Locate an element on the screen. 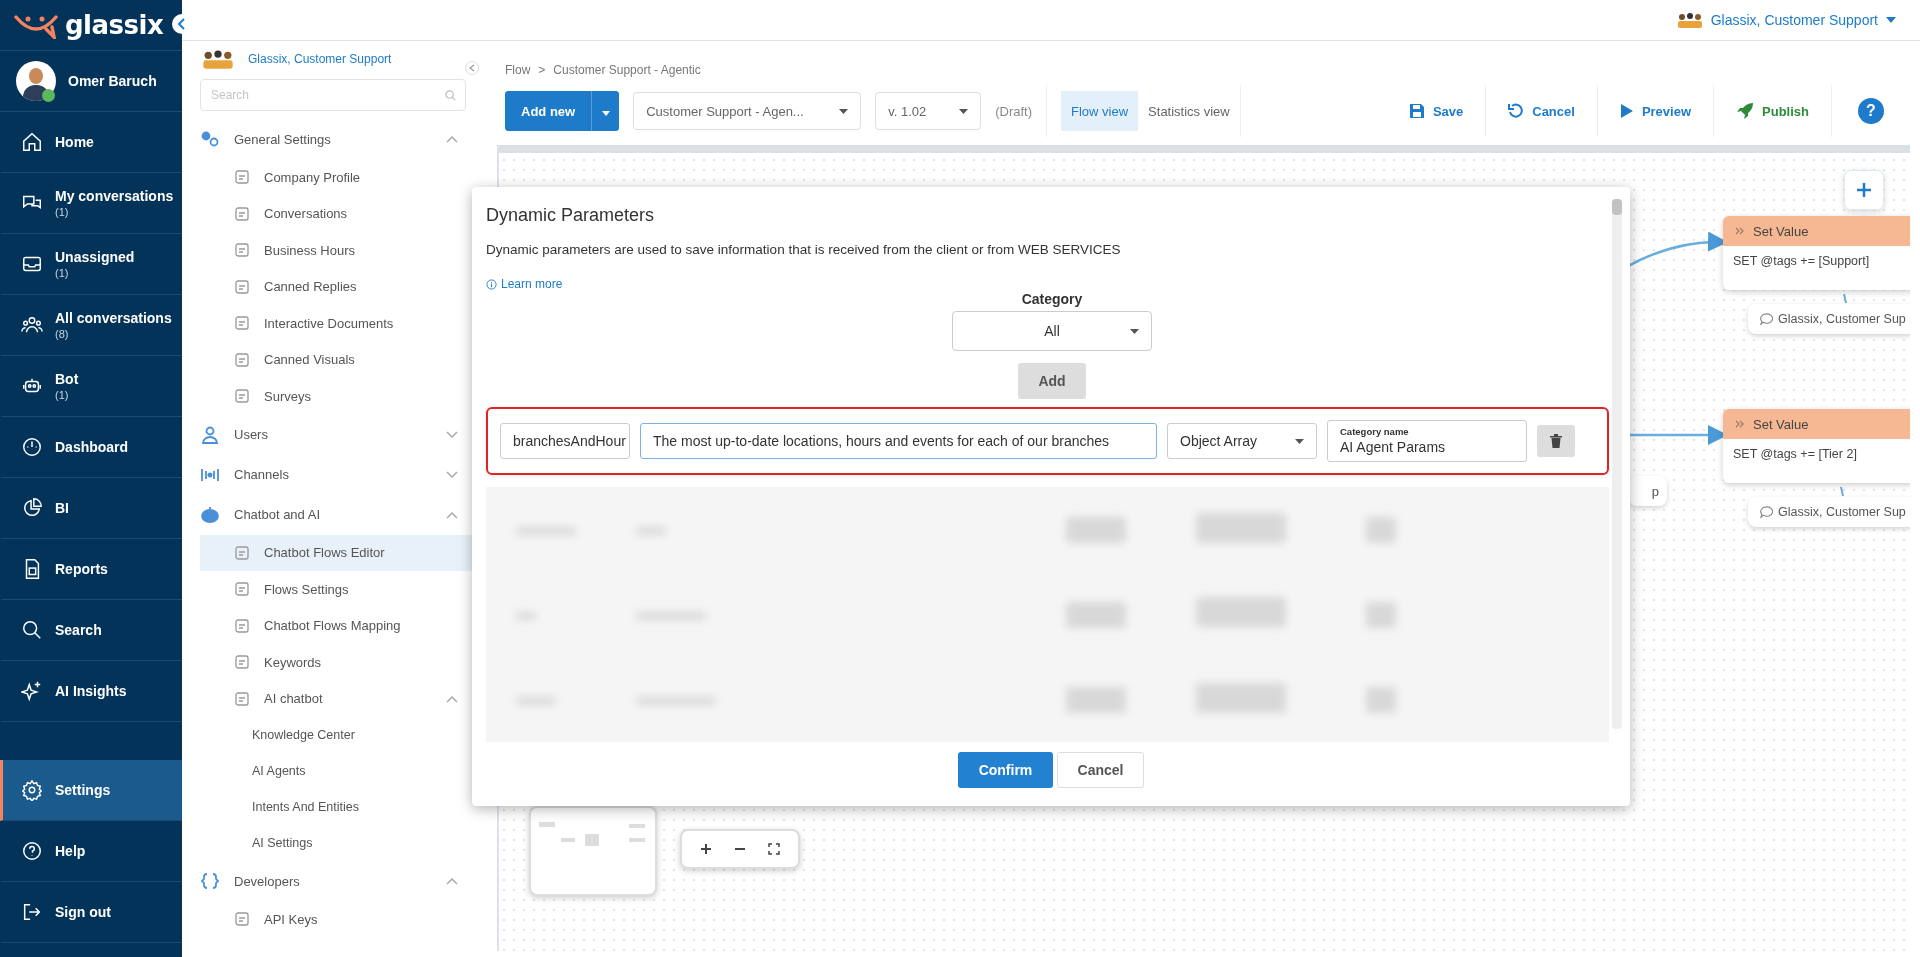 This screenshot has height=957, width=1920. nav-item: Unassigned (1) is located at coordinates (91, 264).